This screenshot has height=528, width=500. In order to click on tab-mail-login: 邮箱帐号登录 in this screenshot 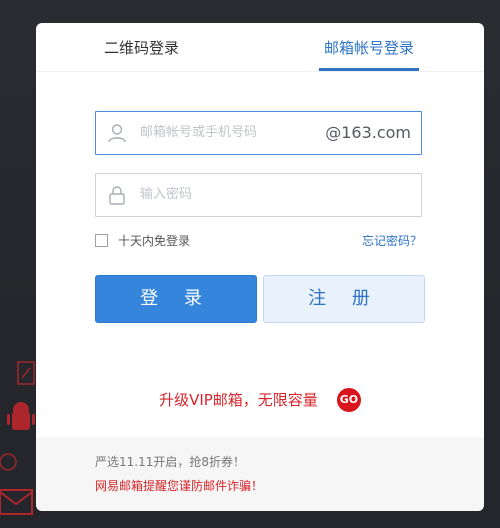, I will do `click(369, 48)`.